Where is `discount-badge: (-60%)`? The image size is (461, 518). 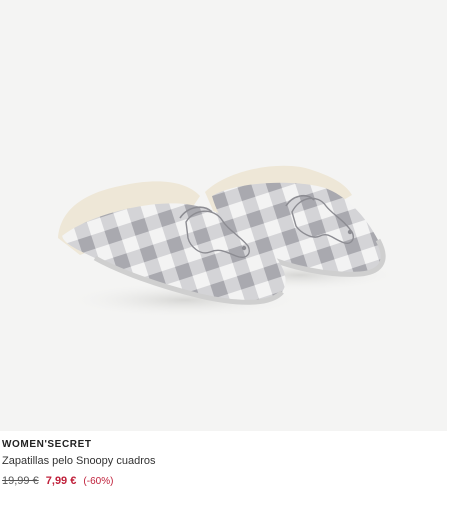 discount-badge: (-60%) is located at coordinates (98, 481).